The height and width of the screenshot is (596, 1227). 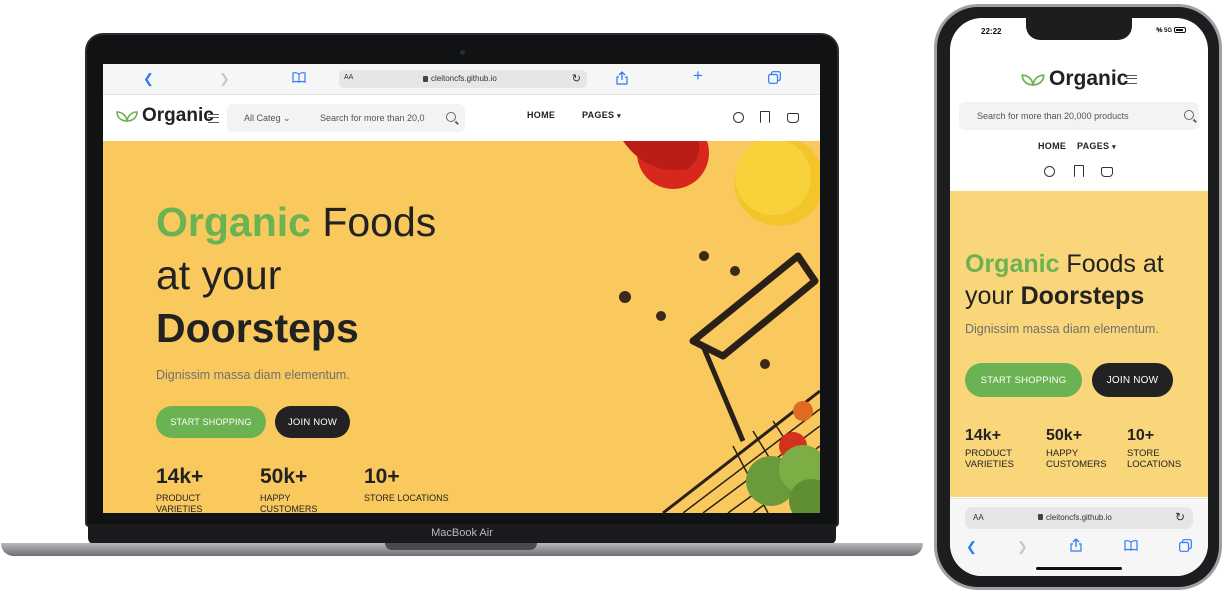 What do you see at coordinates (178, 115) in the screenshot?
I see `logo-text: Organic` at bounding box center [178, 115].